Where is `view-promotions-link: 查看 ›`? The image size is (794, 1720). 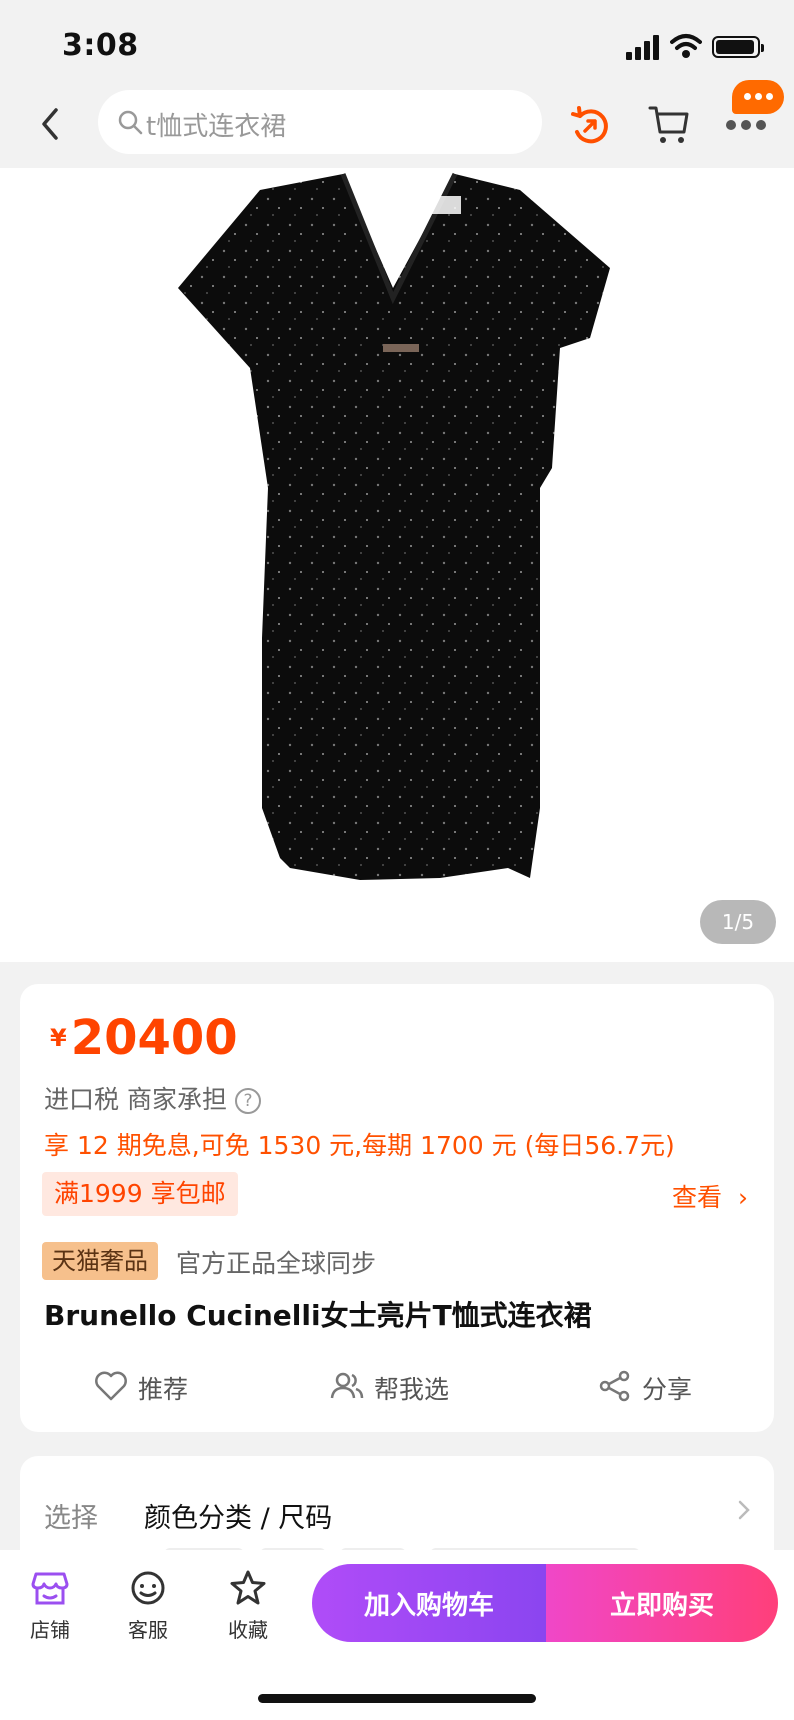
view-promotions-link: 查看 › is located at coordinates (710, 1196).